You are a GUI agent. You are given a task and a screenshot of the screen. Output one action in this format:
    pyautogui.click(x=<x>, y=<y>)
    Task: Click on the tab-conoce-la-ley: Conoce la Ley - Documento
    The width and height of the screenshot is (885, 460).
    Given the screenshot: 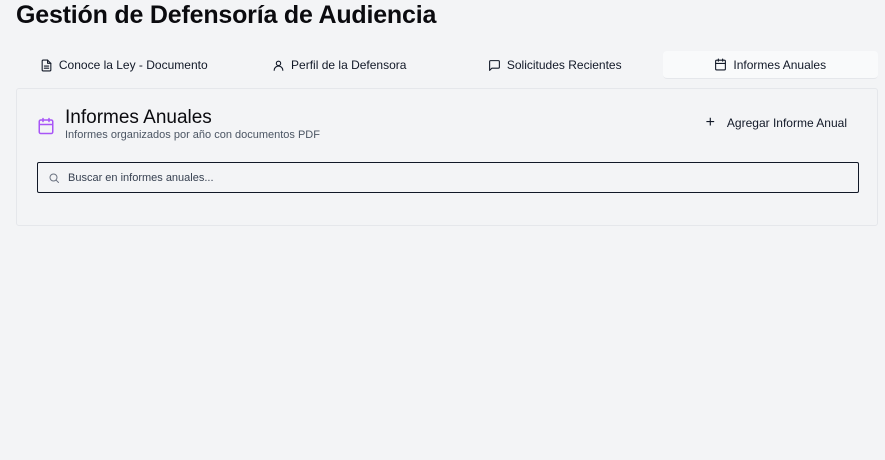 What is the action you would take?
    pyautogui.click(x=124, y=65)
    